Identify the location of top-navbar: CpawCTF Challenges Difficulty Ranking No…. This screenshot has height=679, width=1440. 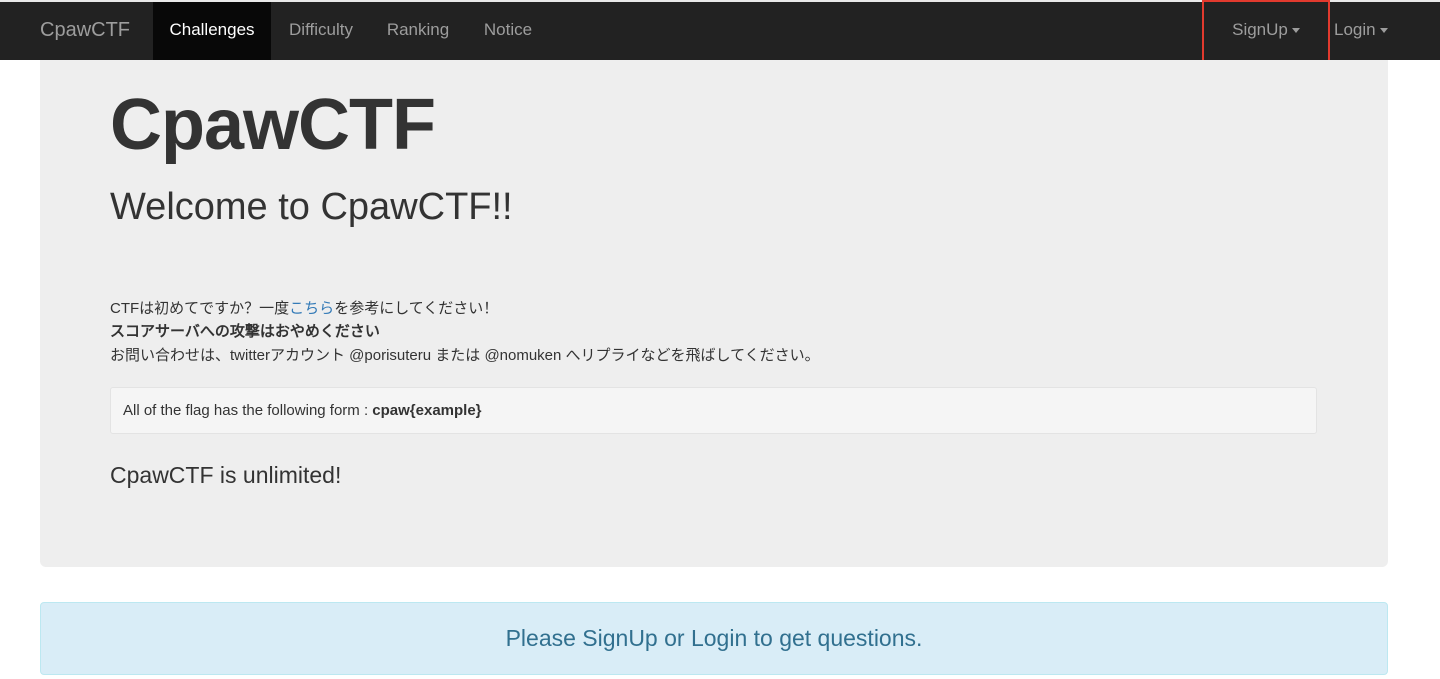
(720, 31).